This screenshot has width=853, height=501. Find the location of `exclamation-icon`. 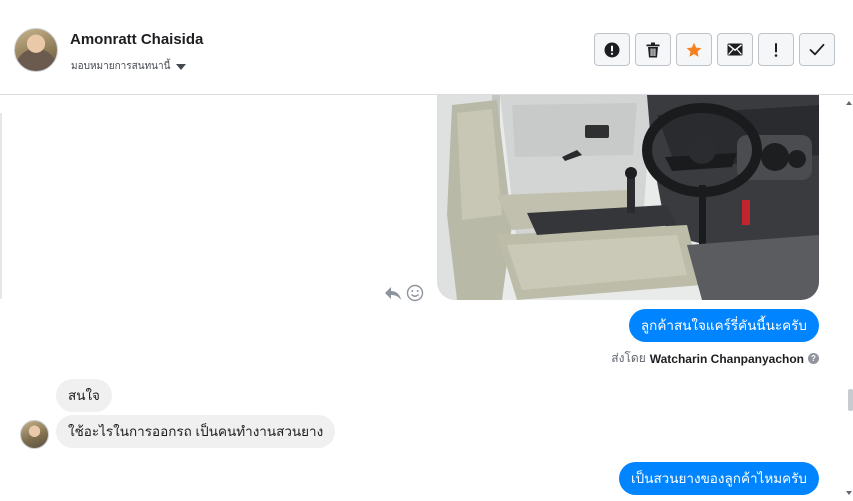

exclamation-icon is located at coordinates (776, 49).